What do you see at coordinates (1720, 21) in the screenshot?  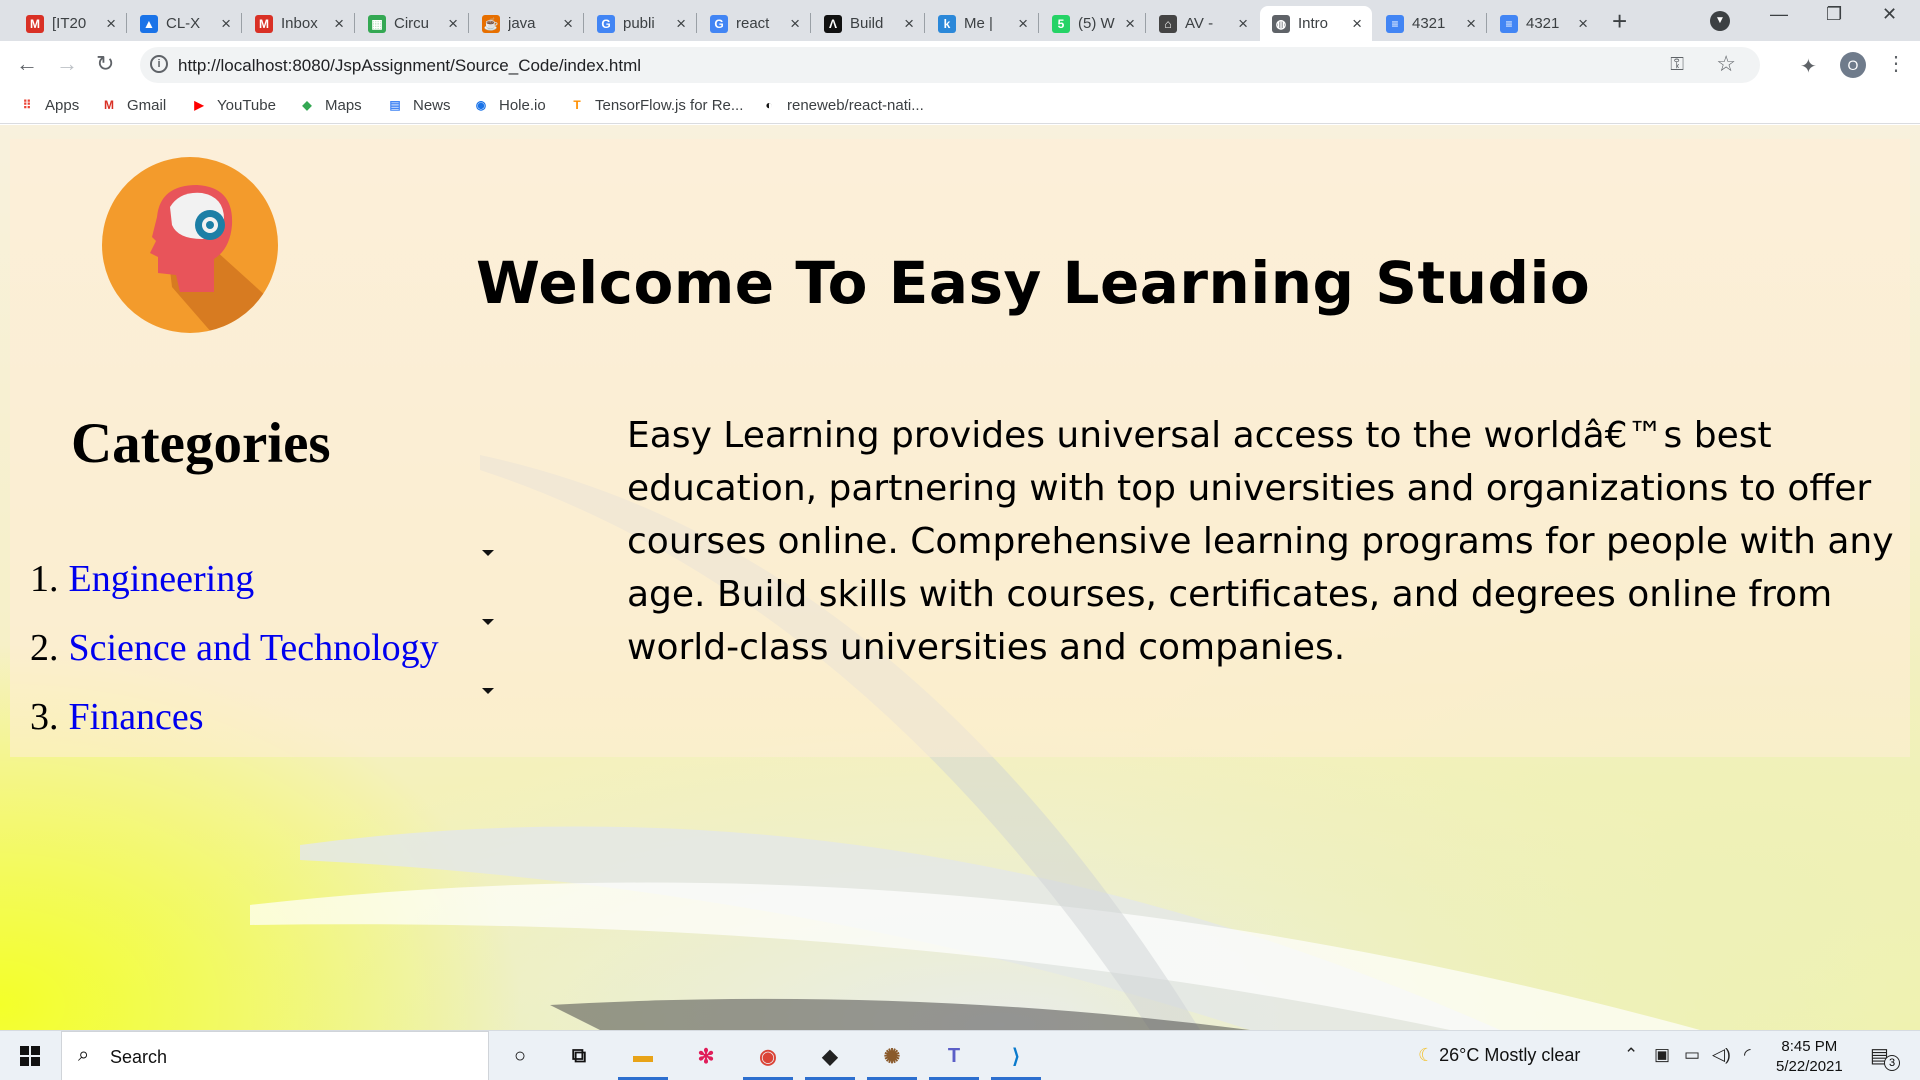 I see `tab-search-icon: ▼` at bounding box center [1720, 21].